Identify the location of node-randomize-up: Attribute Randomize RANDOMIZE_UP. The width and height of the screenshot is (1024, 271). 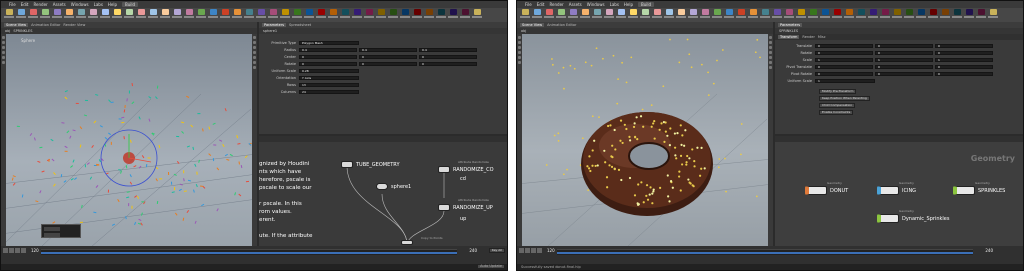
(465, 204).